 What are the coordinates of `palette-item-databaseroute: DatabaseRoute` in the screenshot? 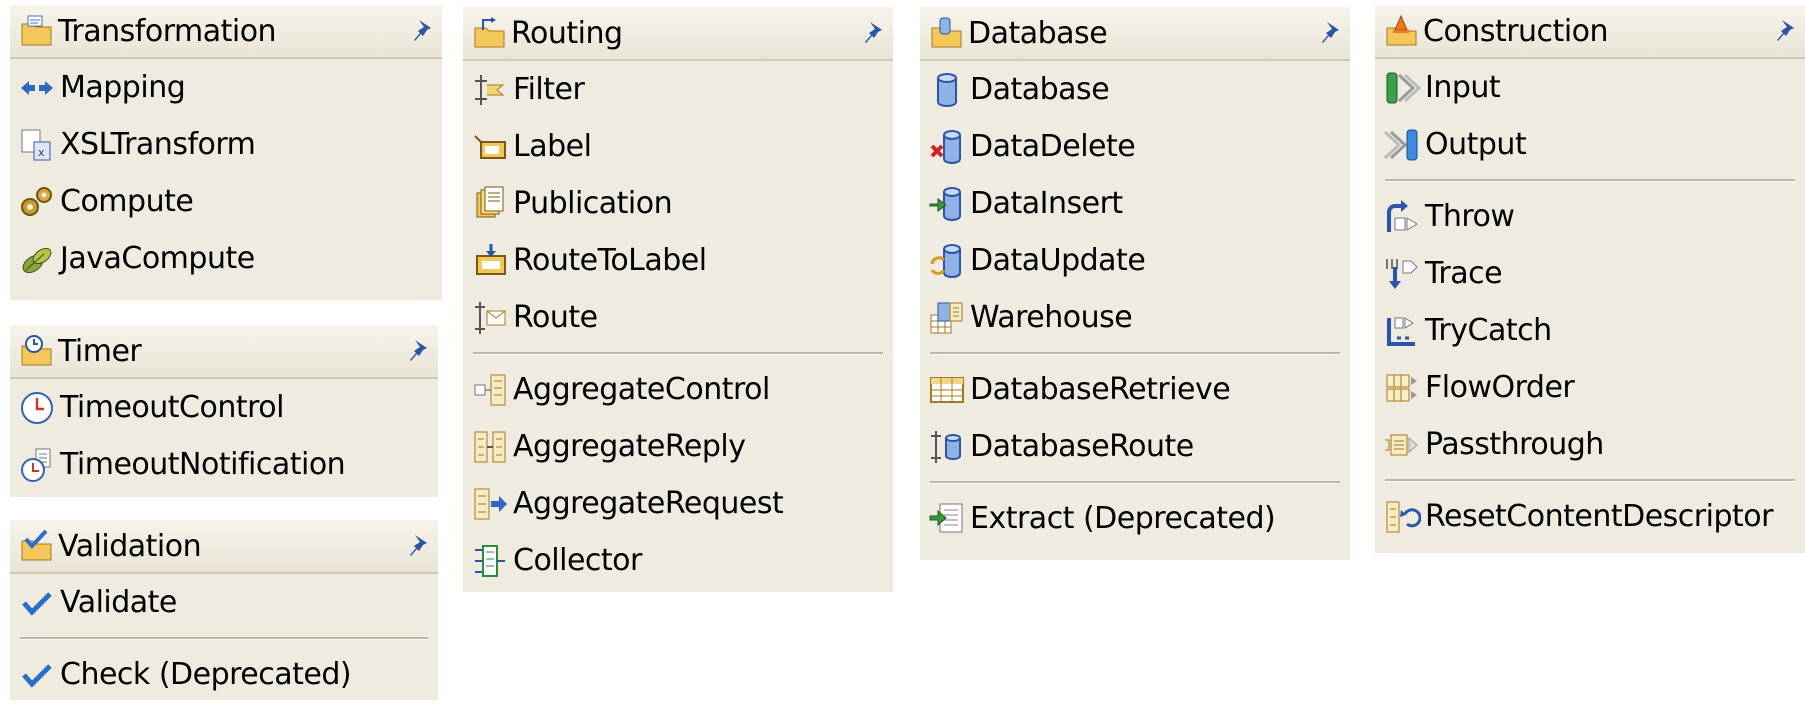 It's located at (1135, 446).